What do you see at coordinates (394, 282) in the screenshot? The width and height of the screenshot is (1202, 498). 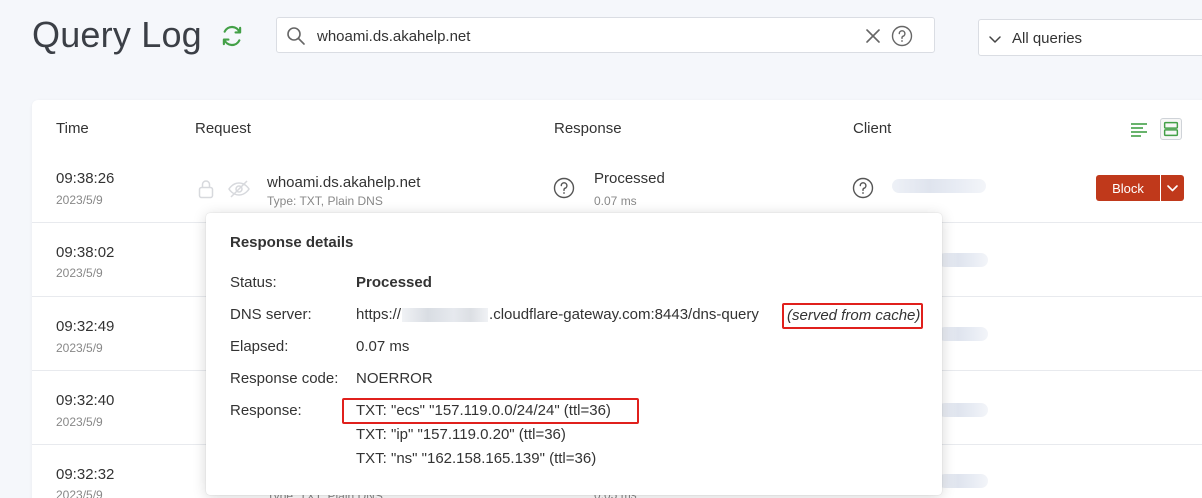 I see `status-value: Processed` at bounding box center [394, 282].